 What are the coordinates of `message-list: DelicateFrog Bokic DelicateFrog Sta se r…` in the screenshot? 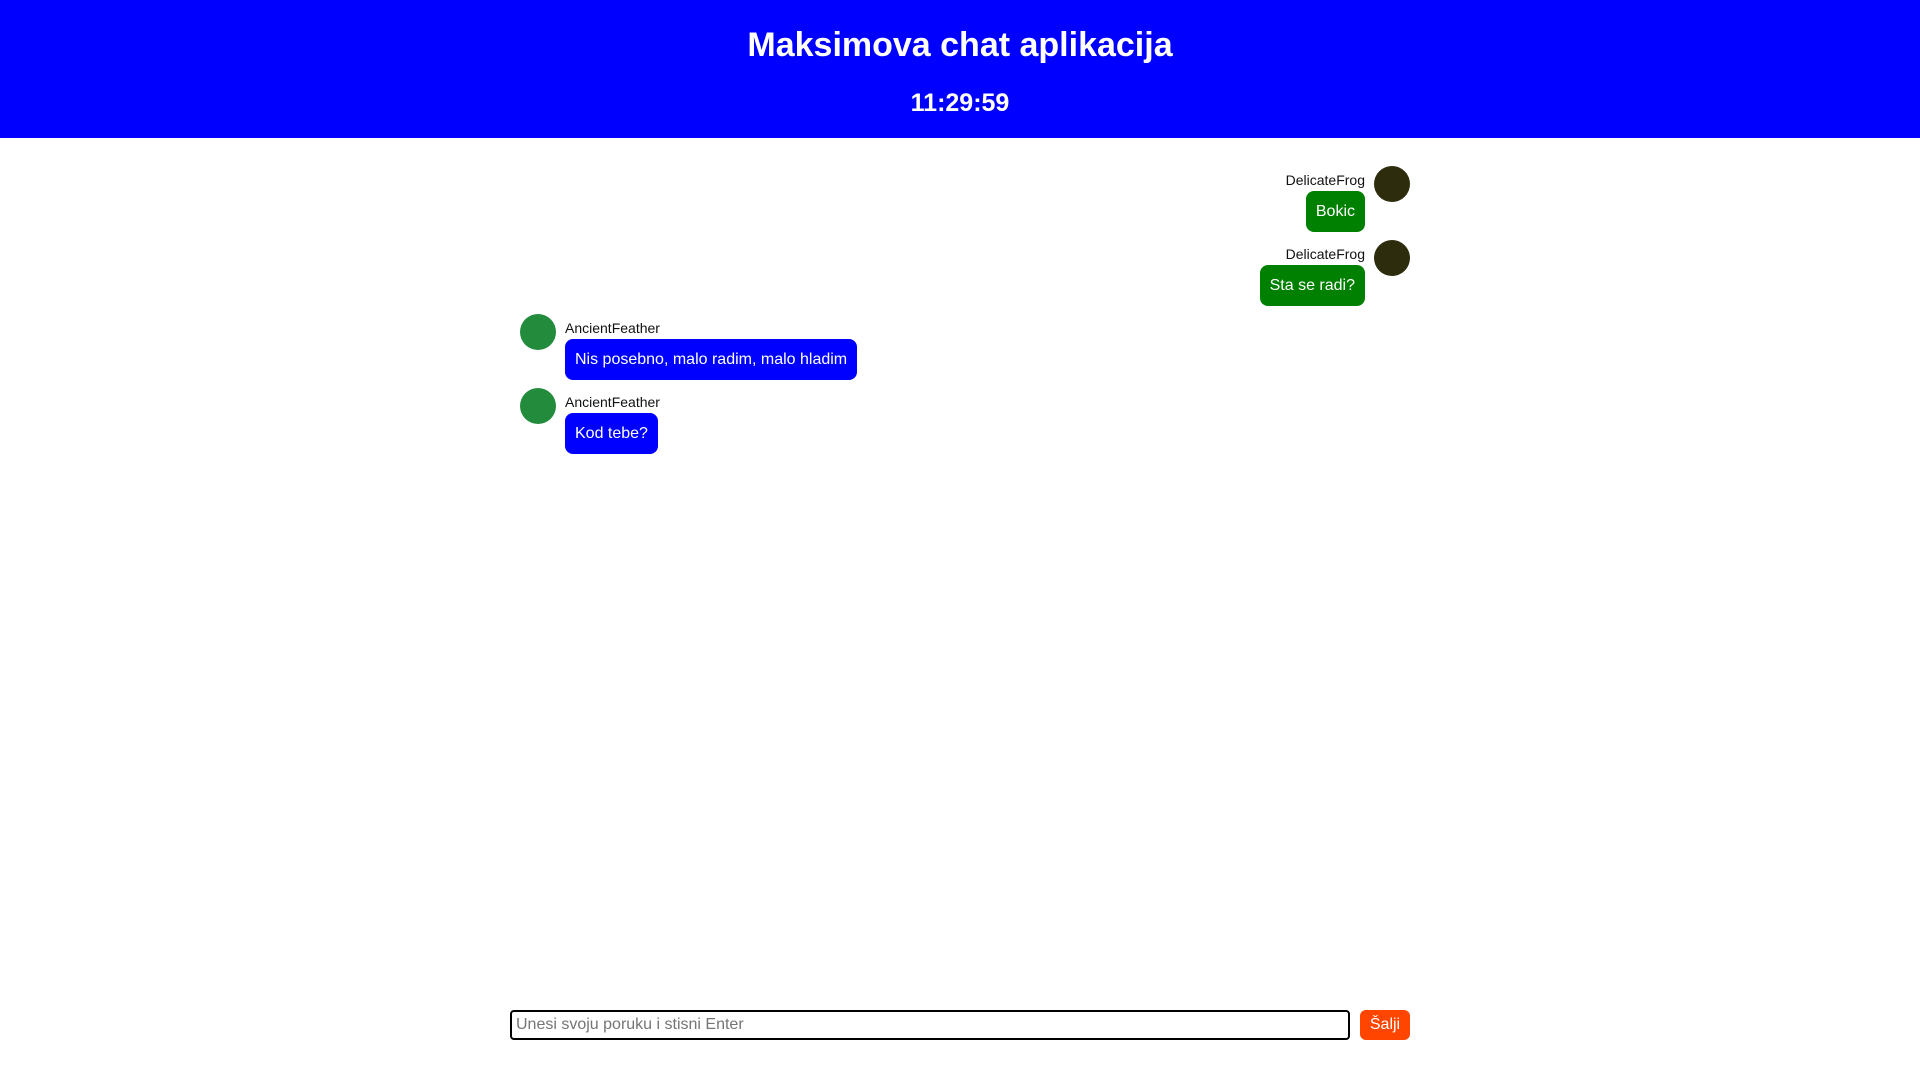 It's located at (960, 314).